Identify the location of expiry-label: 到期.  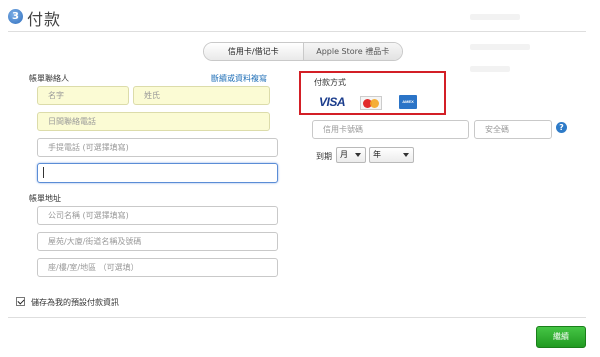
(324, 156).